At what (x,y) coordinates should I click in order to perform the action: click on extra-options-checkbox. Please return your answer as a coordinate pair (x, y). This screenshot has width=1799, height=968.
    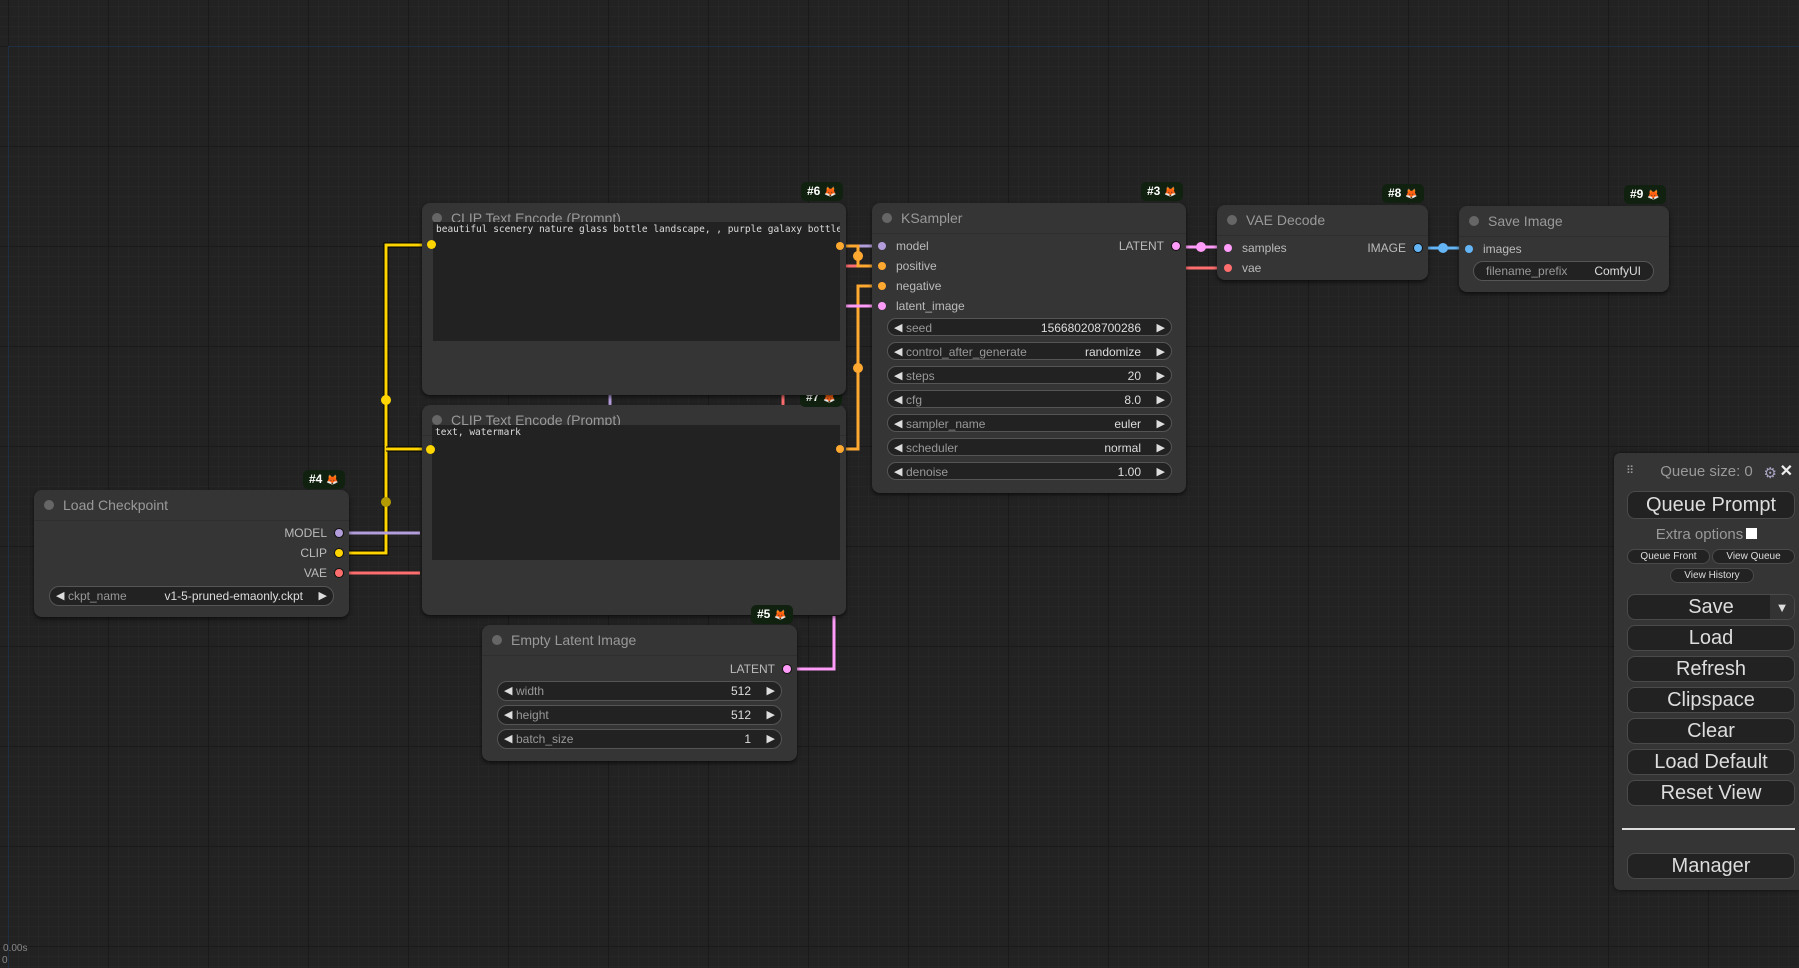
    Looking at the image, I should click on (1752, 533).